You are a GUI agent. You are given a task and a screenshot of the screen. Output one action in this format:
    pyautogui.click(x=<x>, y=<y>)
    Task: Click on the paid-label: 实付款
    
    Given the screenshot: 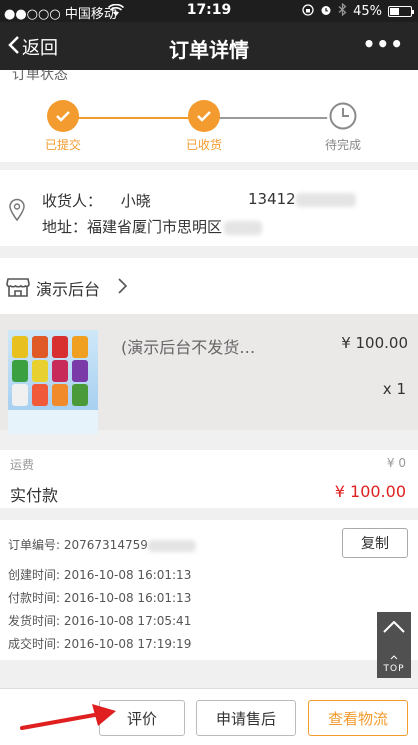 What is the action you would take?
    pyautogui.click(x=34, y=495)
    